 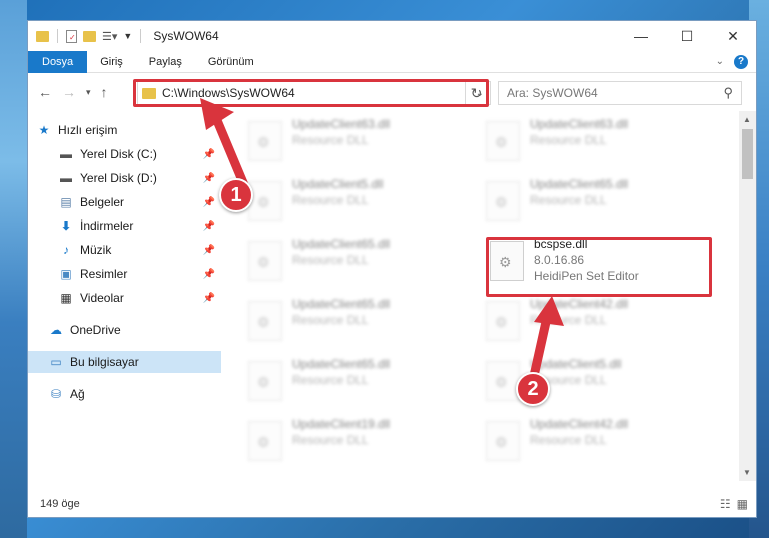 What do you see at coordinates (599, 267) in the screenshot?
I see `file-highlight-box` at bounding box center [599, 267].